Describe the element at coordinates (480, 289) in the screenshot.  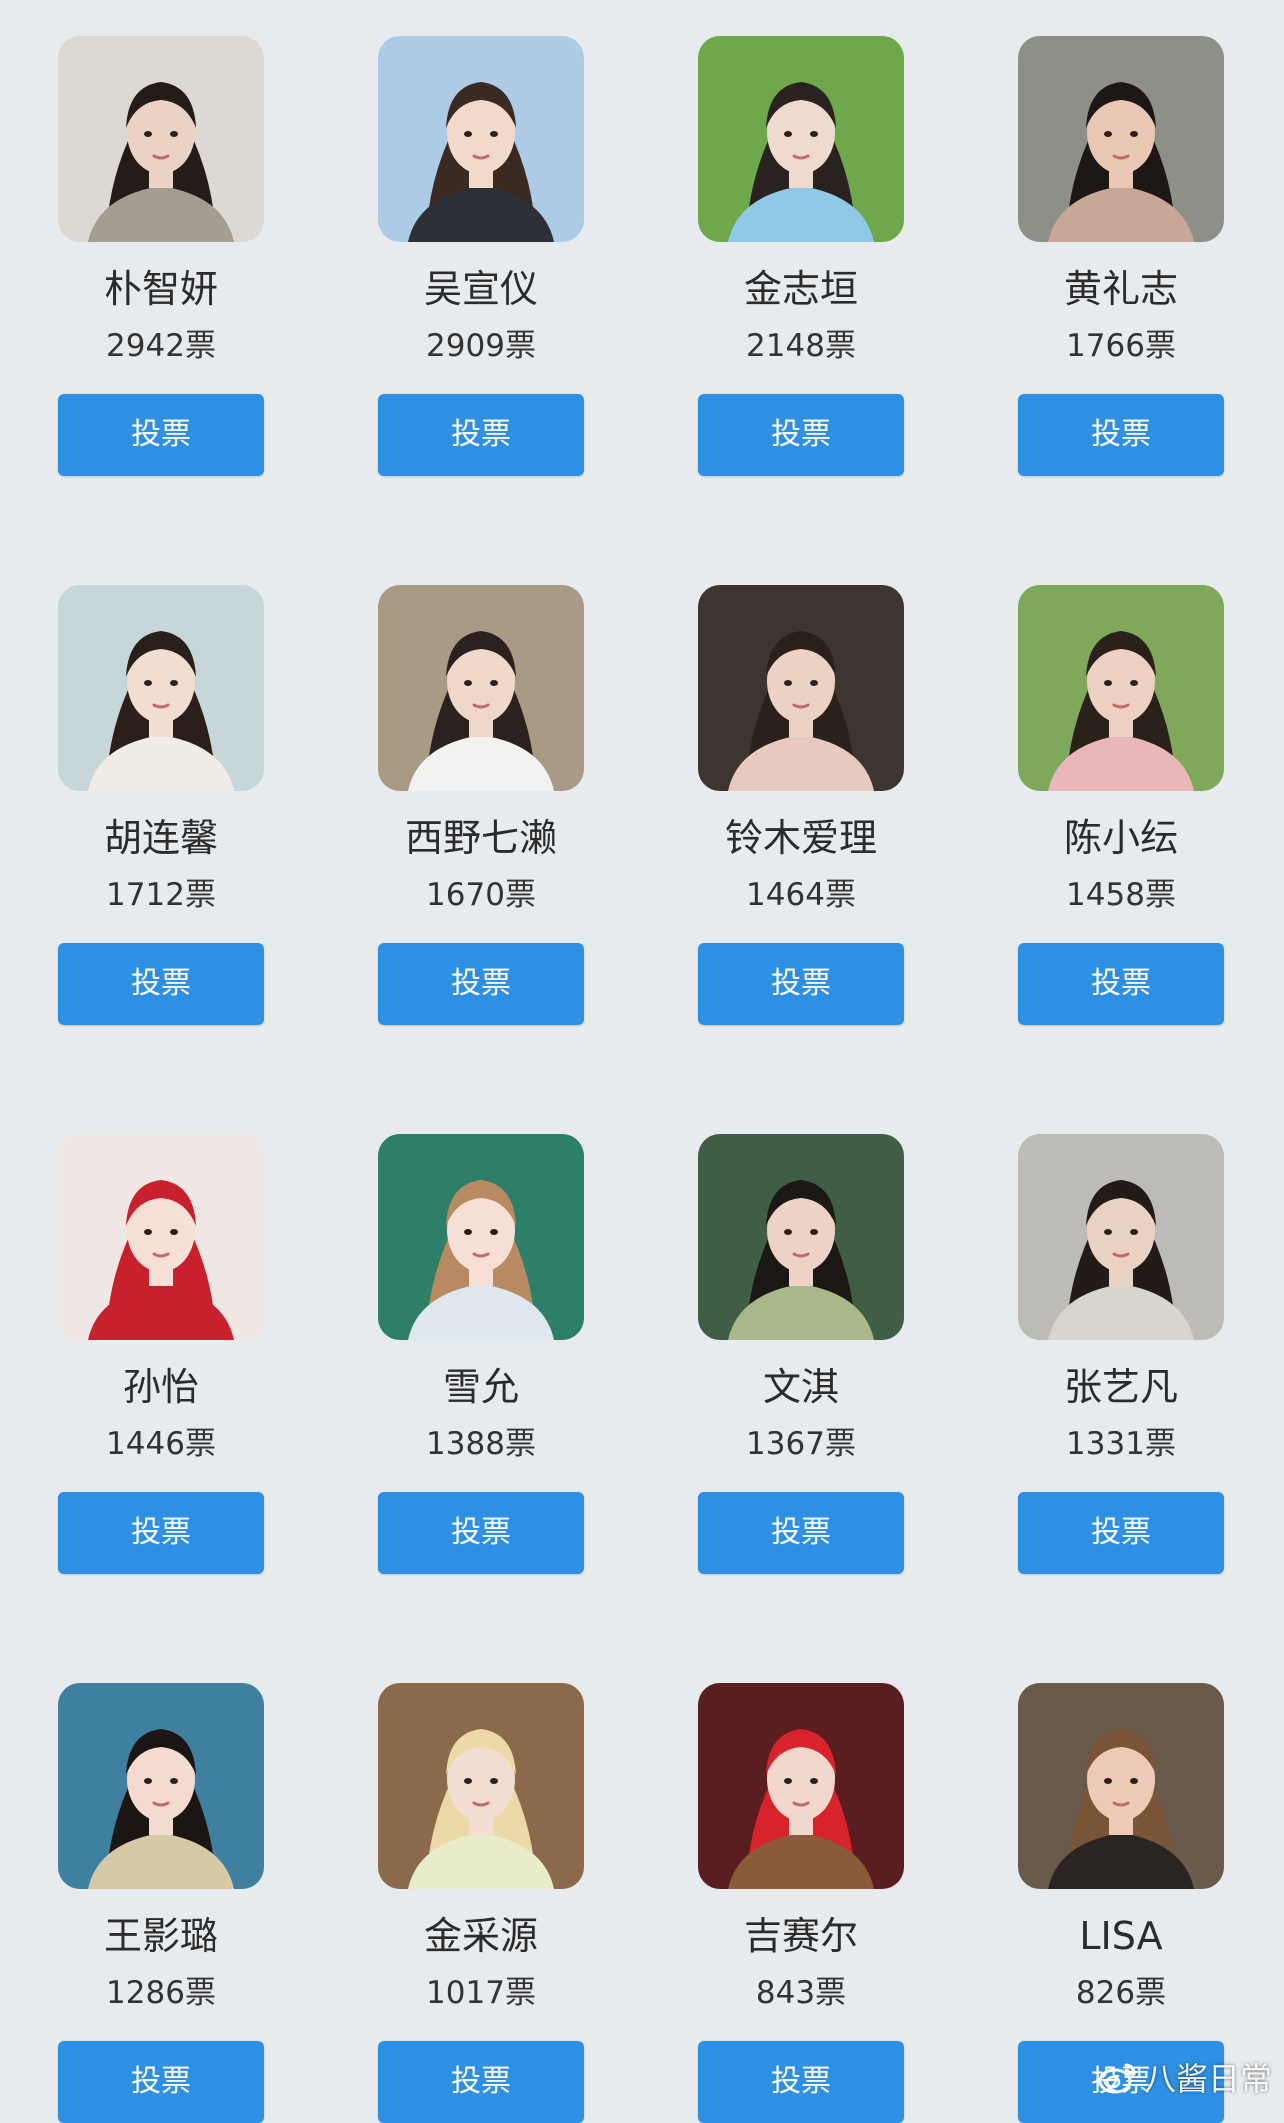
I see `candidate-name: 吴宣仪` at that location.